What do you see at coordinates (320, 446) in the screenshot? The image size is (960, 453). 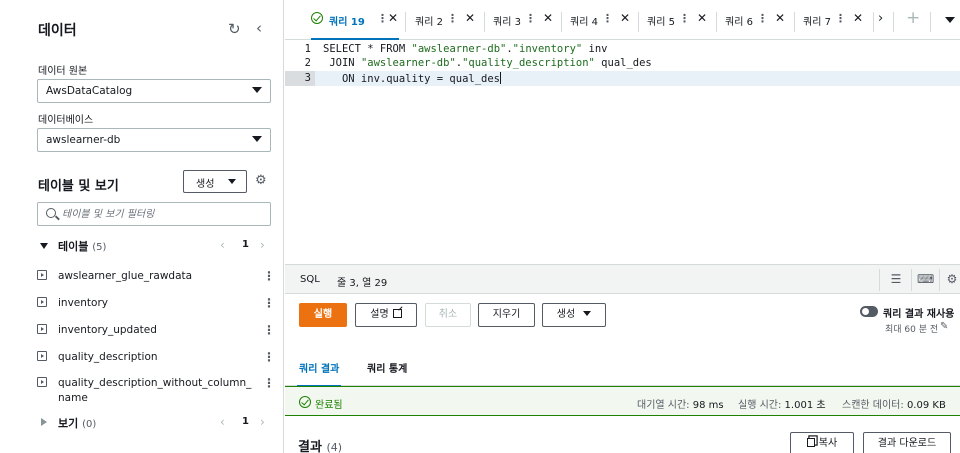 I see `results-title: 결과 (4)` at bounding box center [320, 446].